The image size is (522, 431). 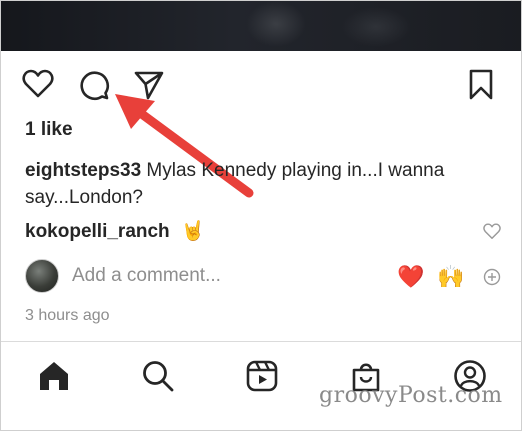 What do you see at coordinates (158, 376) in the screenshot?
I see `search-icon` at bounding box center [158, 376].